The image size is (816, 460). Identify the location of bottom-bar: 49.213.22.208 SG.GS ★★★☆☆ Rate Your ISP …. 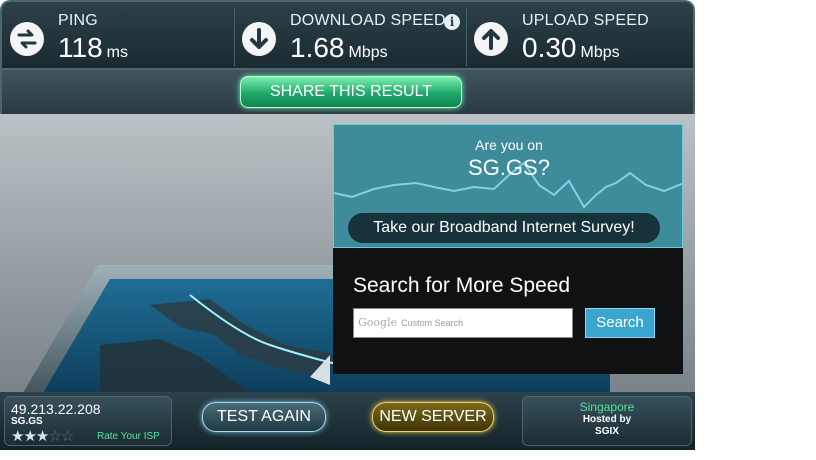
(347, 421).